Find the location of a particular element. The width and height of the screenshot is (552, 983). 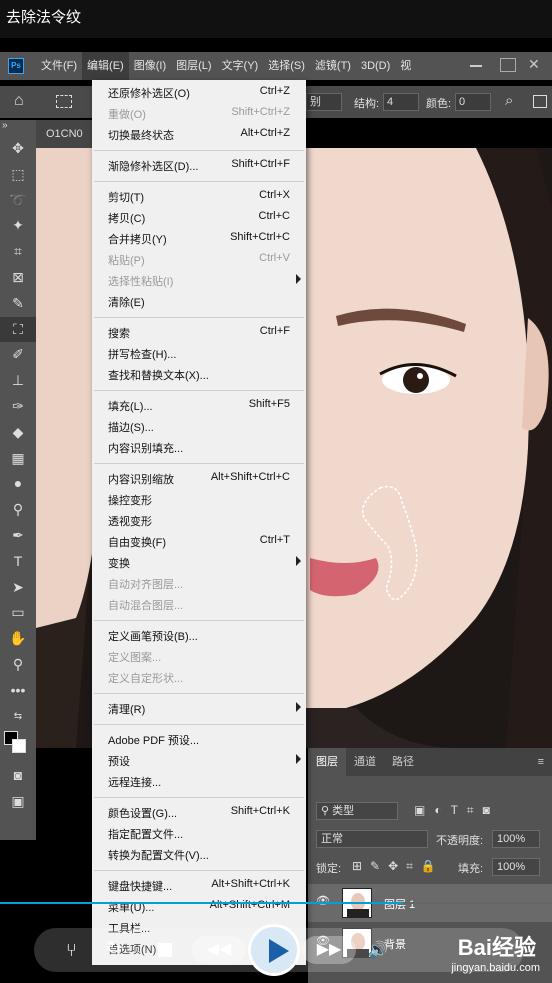

history-brush-icon: ✑ is located at coordinates (18, 407).